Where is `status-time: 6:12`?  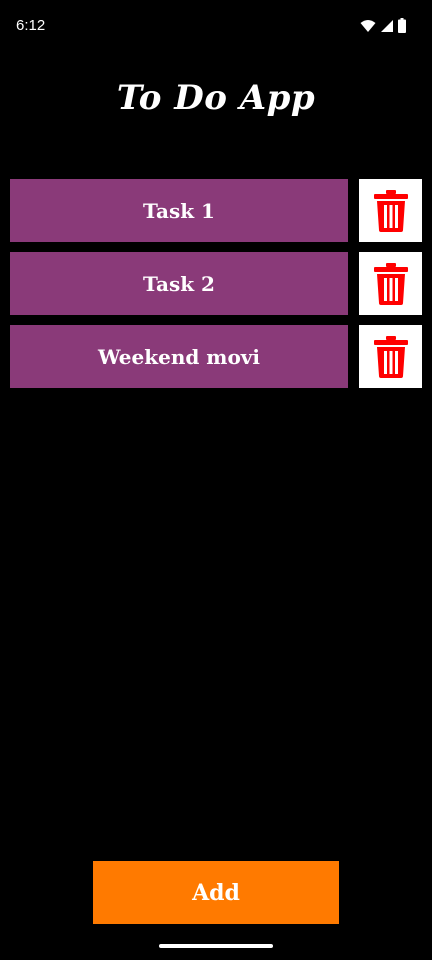 status-time: 6:12 is located at coordinates (31, 25).